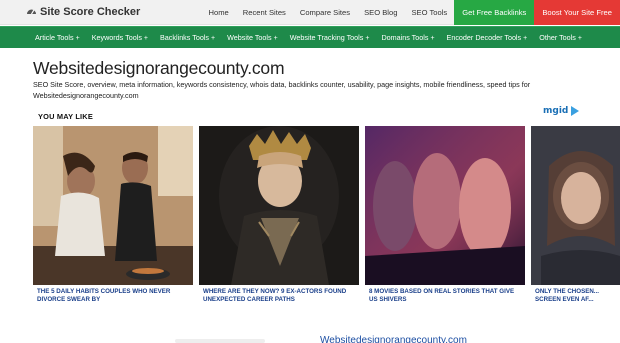  I want to click on mgid-wordmark: mgid, so click(556, 111).